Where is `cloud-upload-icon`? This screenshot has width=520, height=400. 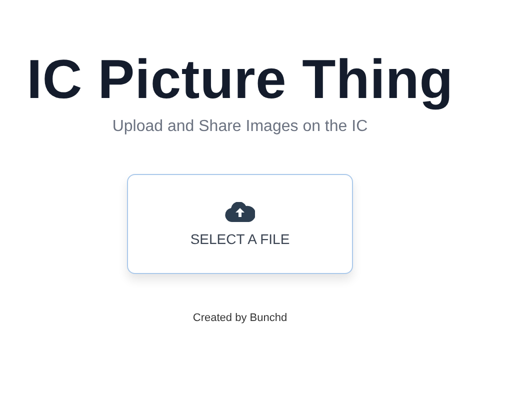 cloud-upload-icon is located at coordinates (240, 212).